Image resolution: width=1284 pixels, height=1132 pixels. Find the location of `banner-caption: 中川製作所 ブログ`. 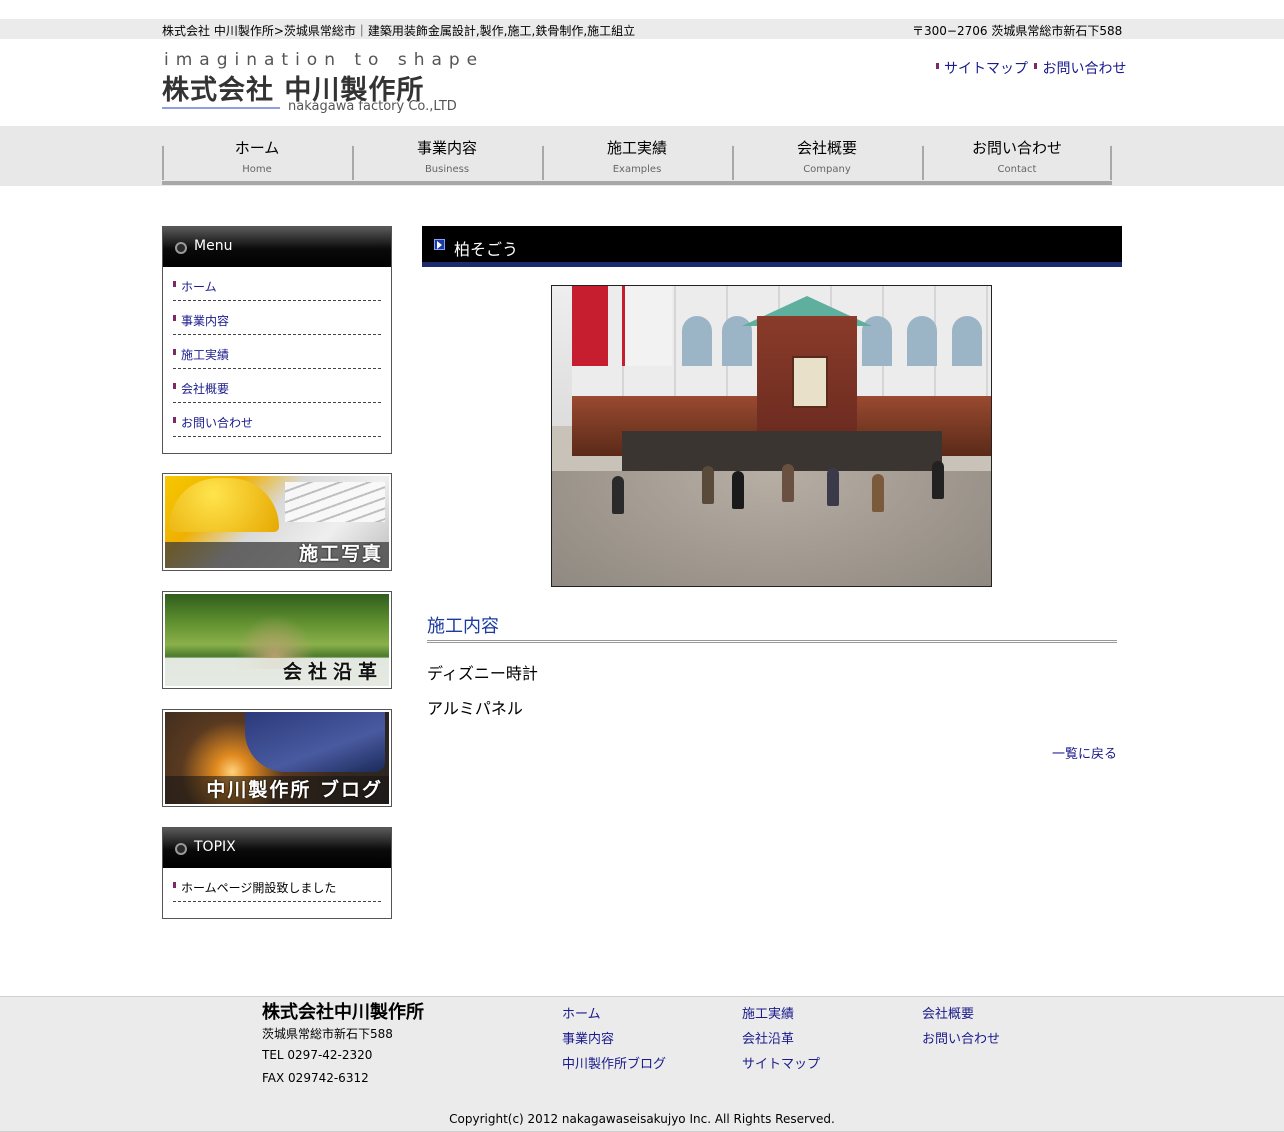

banner-caption: 中川製作所 ブログ is located at coordinates (294, 790).